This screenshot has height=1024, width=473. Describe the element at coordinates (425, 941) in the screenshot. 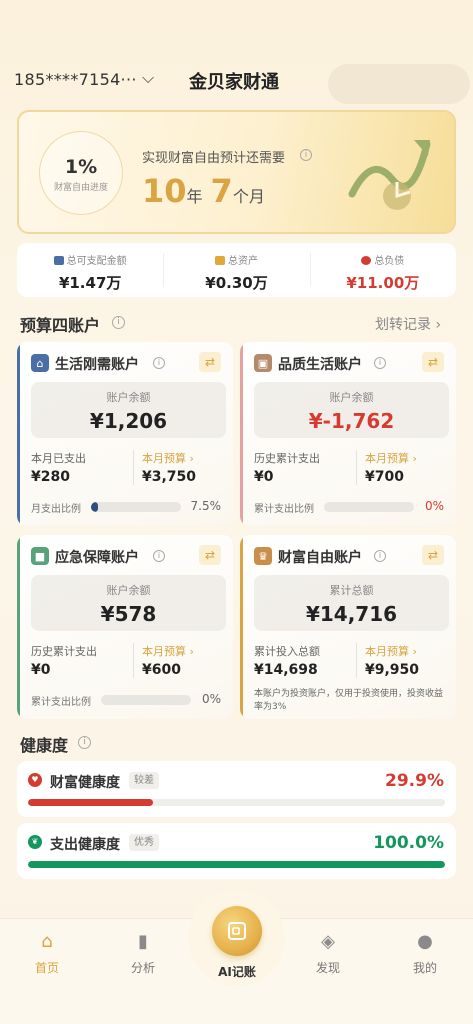

I see `user-icon: ●` at that location.